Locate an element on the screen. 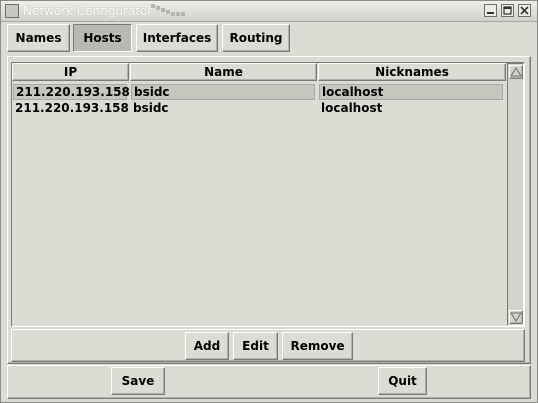  title-bar: Network Configurator is located at coordinates (269, 11).